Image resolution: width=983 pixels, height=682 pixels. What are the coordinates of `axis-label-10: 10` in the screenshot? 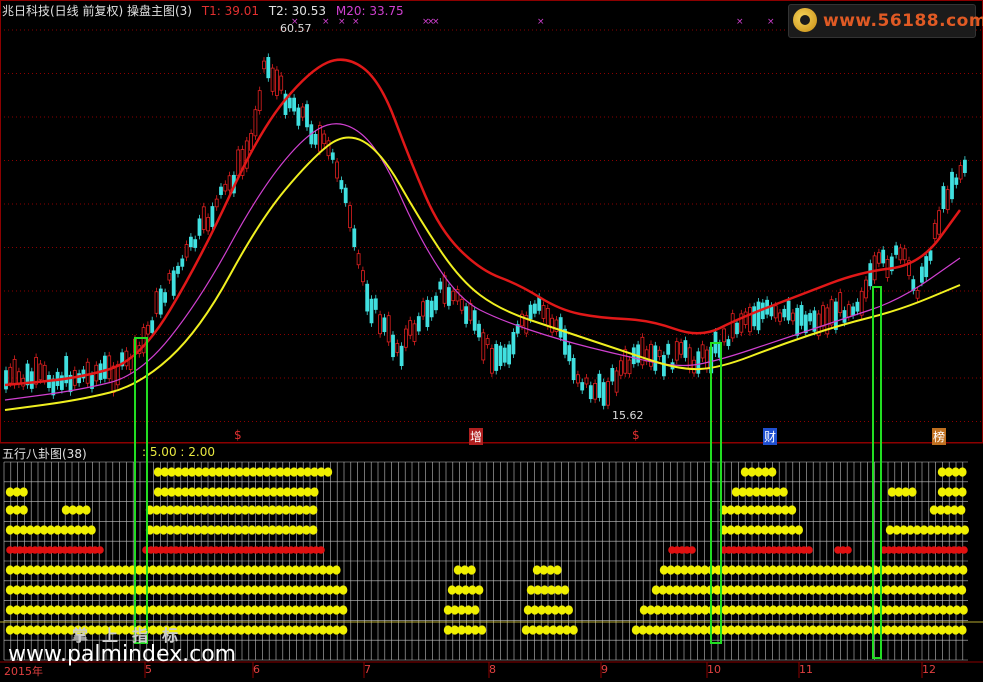 It's located at (714, 669).